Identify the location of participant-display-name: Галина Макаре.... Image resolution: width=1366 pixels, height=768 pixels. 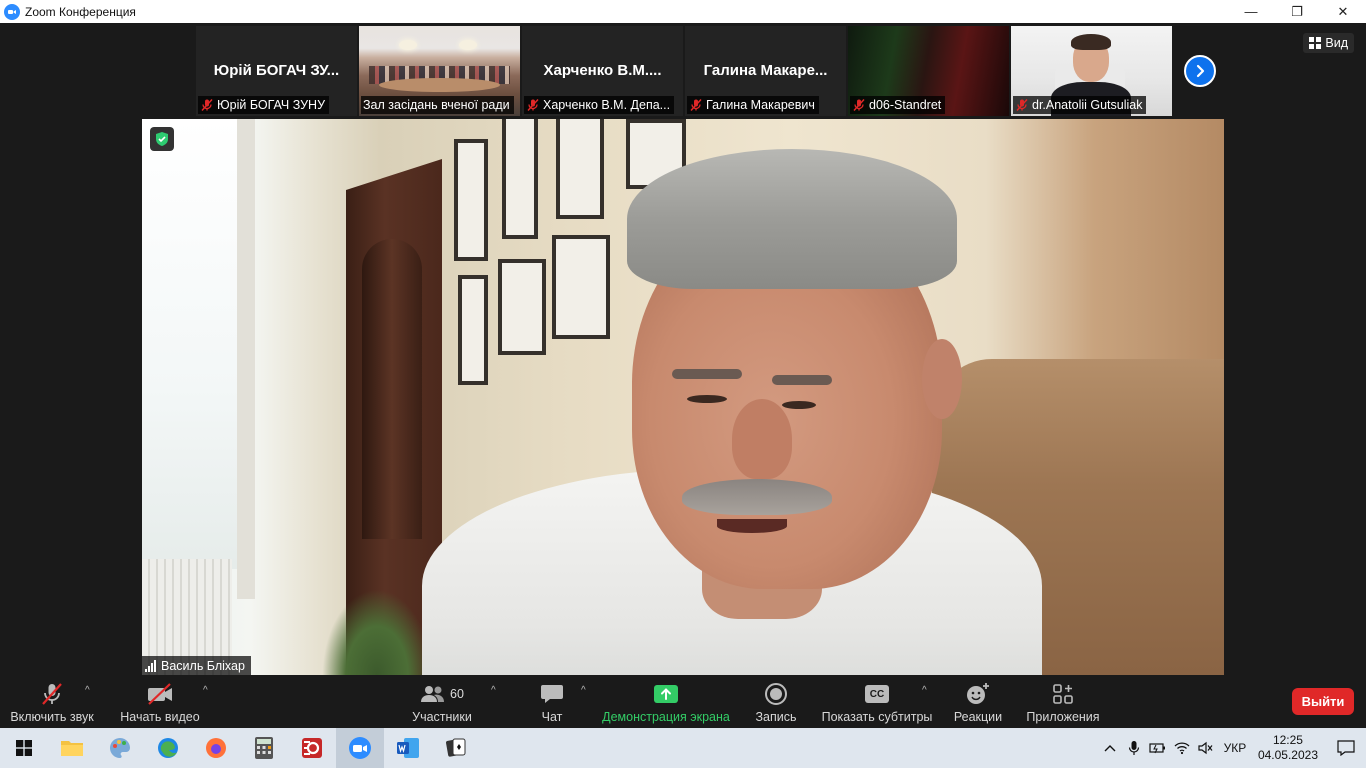
(765, 70).